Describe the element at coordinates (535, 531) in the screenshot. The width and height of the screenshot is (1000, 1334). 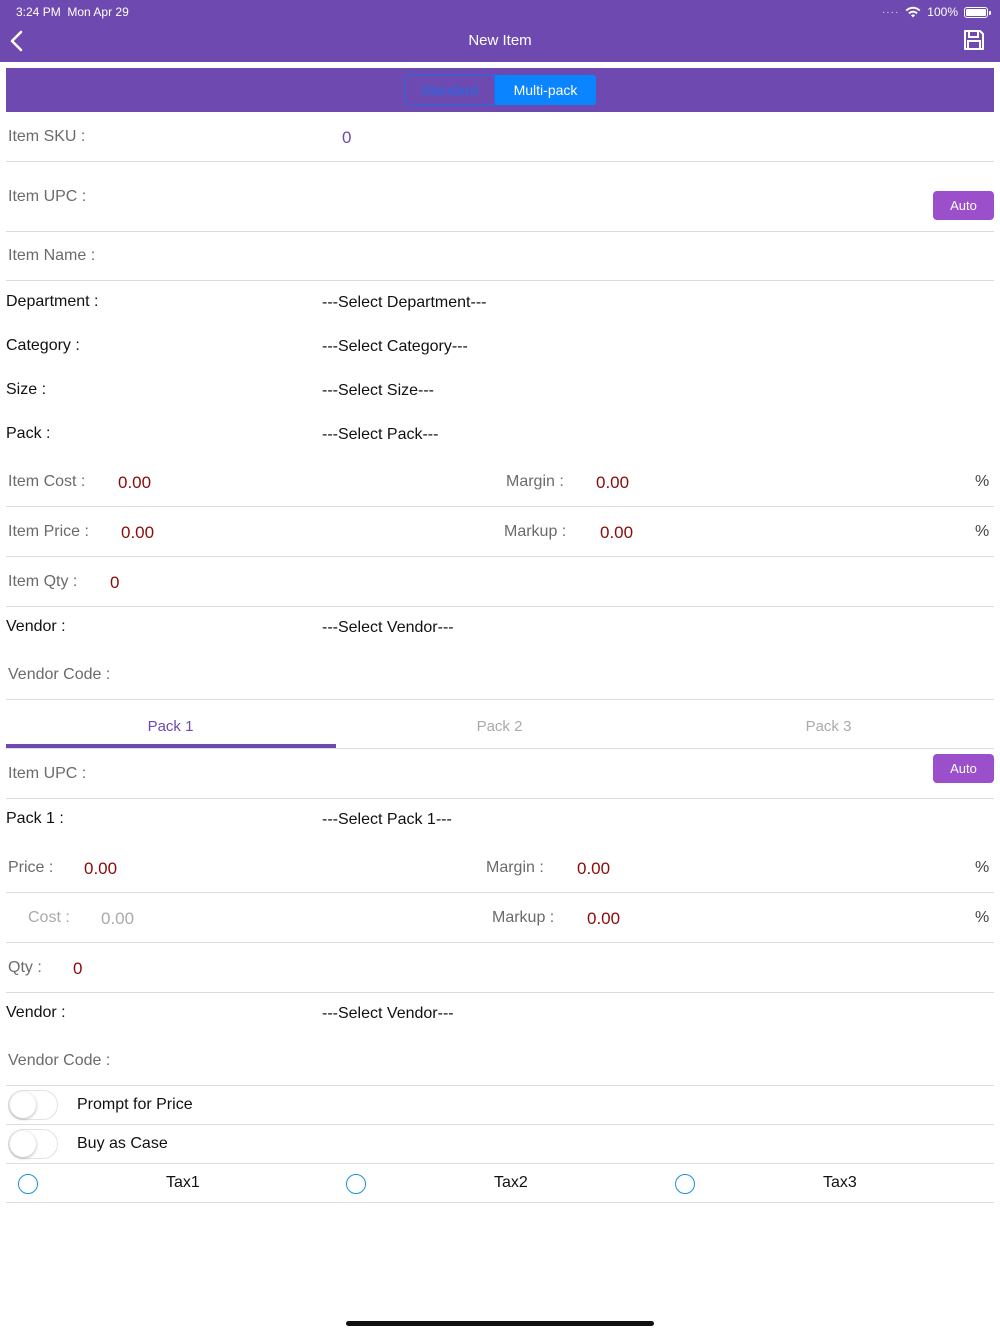
I see `markup-label: Markup :` at that location.